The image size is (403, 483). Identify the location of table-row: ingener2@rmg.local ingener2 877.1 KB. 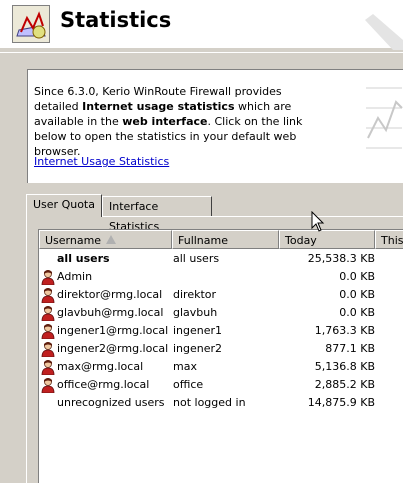
(221, 349).